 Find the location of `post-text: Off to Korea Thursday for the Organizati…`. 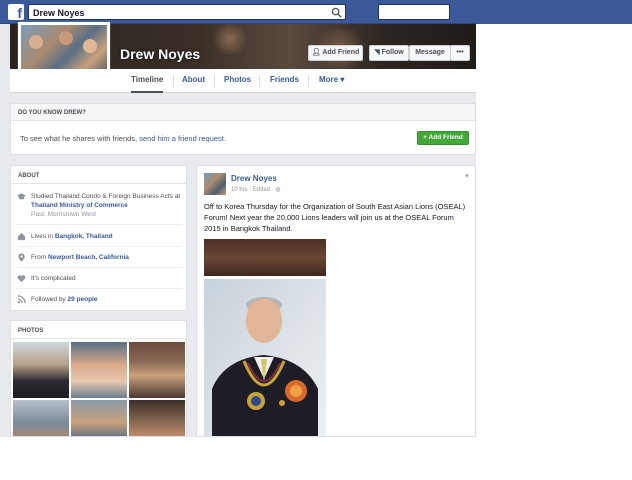

post-text: Off to Korea Thursday for the Organizati… is located at coordinates (335, 217).